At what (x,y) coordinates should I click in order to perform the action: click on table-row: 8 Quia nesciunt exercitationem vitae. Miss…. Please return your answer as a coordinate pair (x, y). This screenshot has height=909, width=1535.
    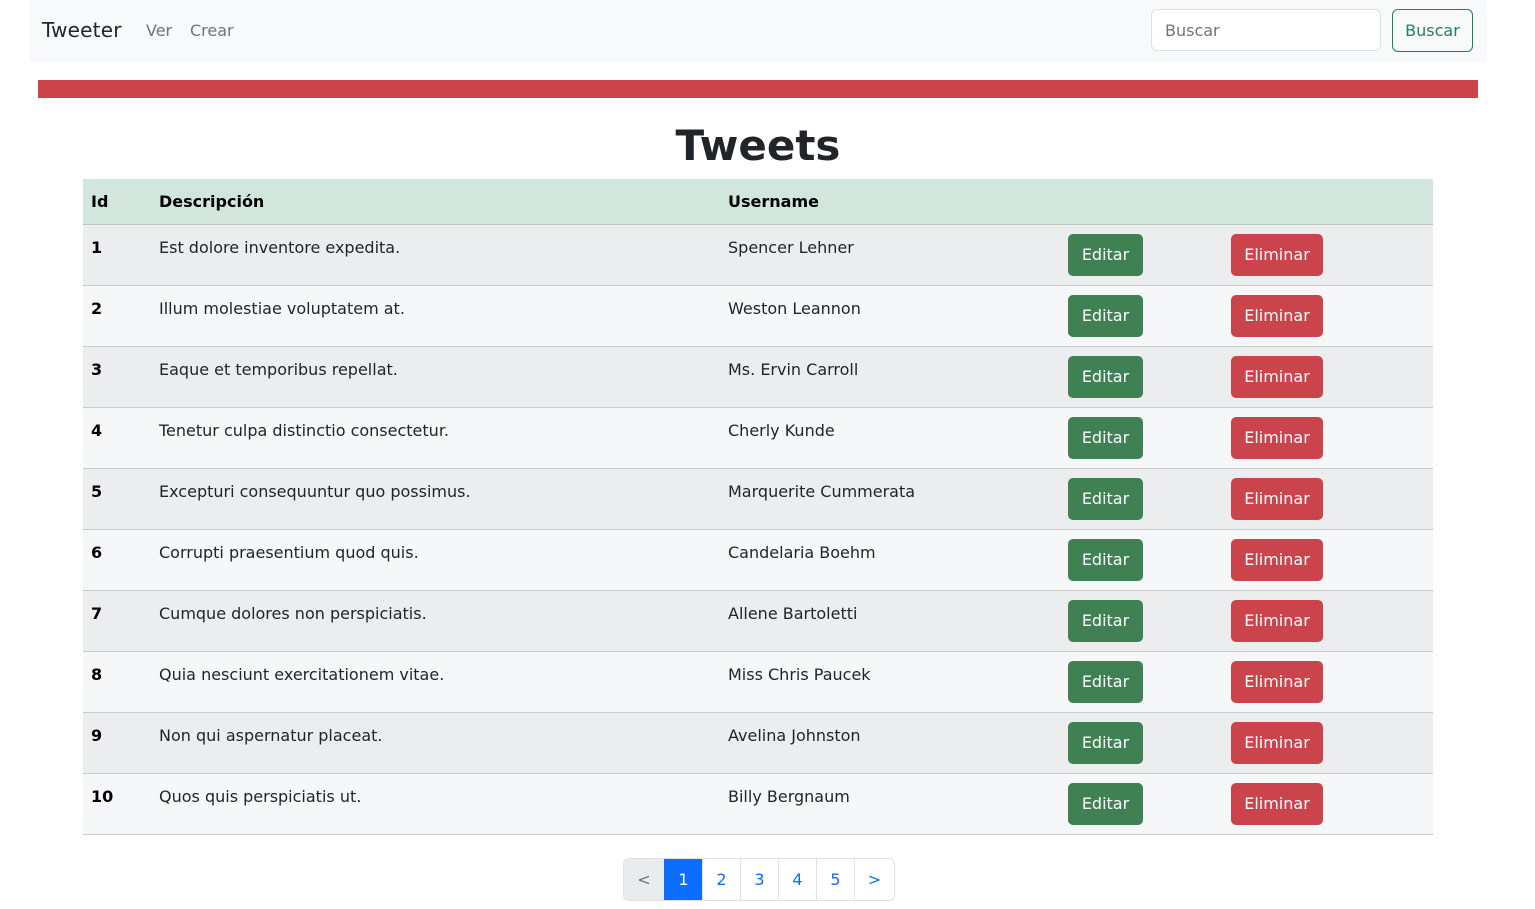
    Looking at the image, I should click on (758, 682).